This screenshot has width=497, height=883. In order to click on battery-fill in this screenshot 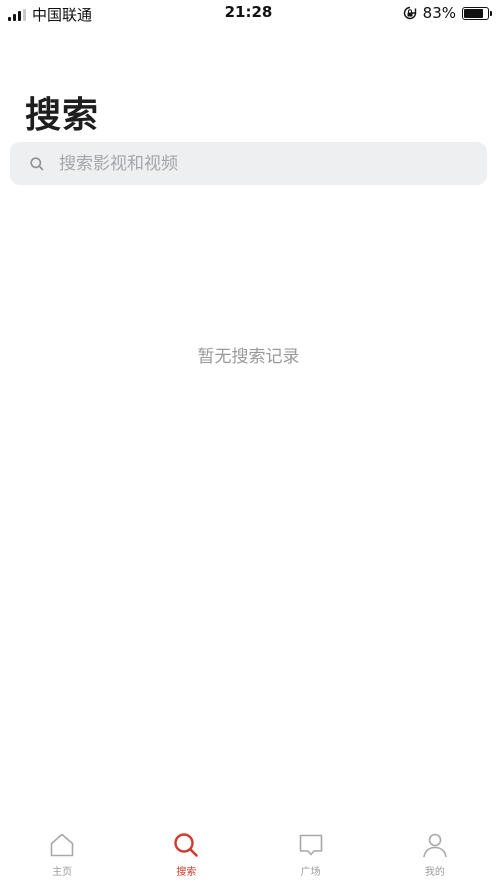, I will do `click(474, 13)`.